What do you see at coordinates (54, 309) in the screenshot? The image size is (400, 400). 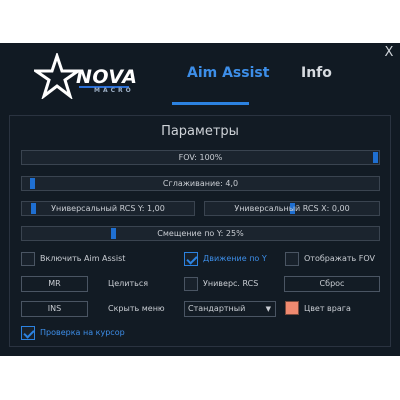 I see `hide-key-button: INS` at bounding box center [54, 309].